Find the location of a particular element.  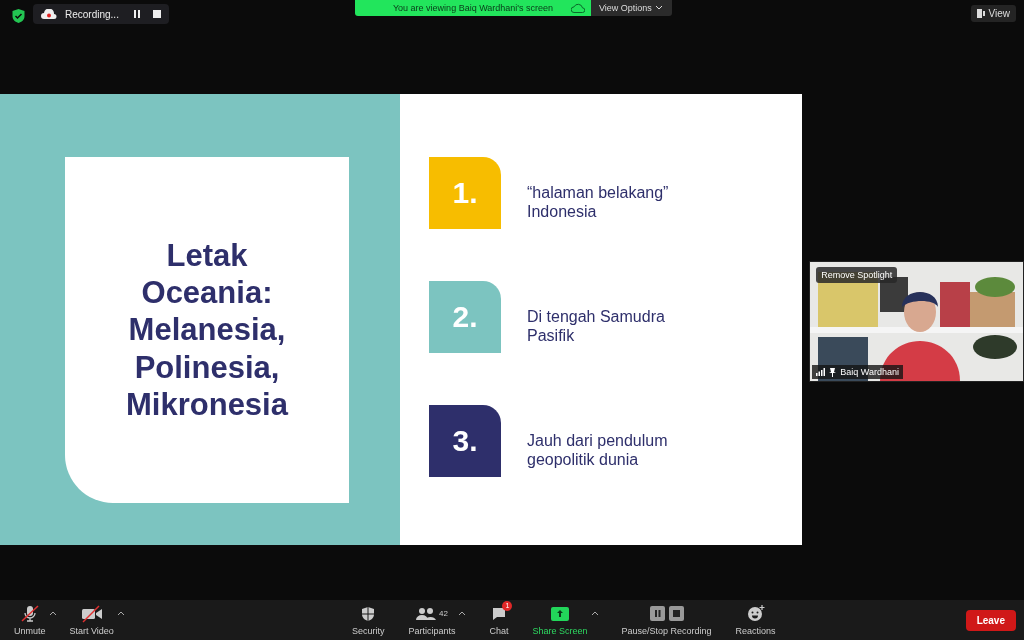

chat-bubble-icon is located at coordinates (498, 613).